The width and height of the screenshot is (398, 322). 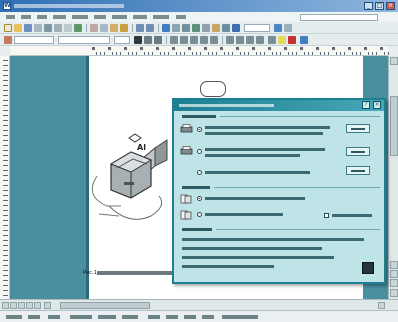 What do you see at coordinates (84, 40) in the screenshot?
I see `font-select` at bounding box center [84, 40].